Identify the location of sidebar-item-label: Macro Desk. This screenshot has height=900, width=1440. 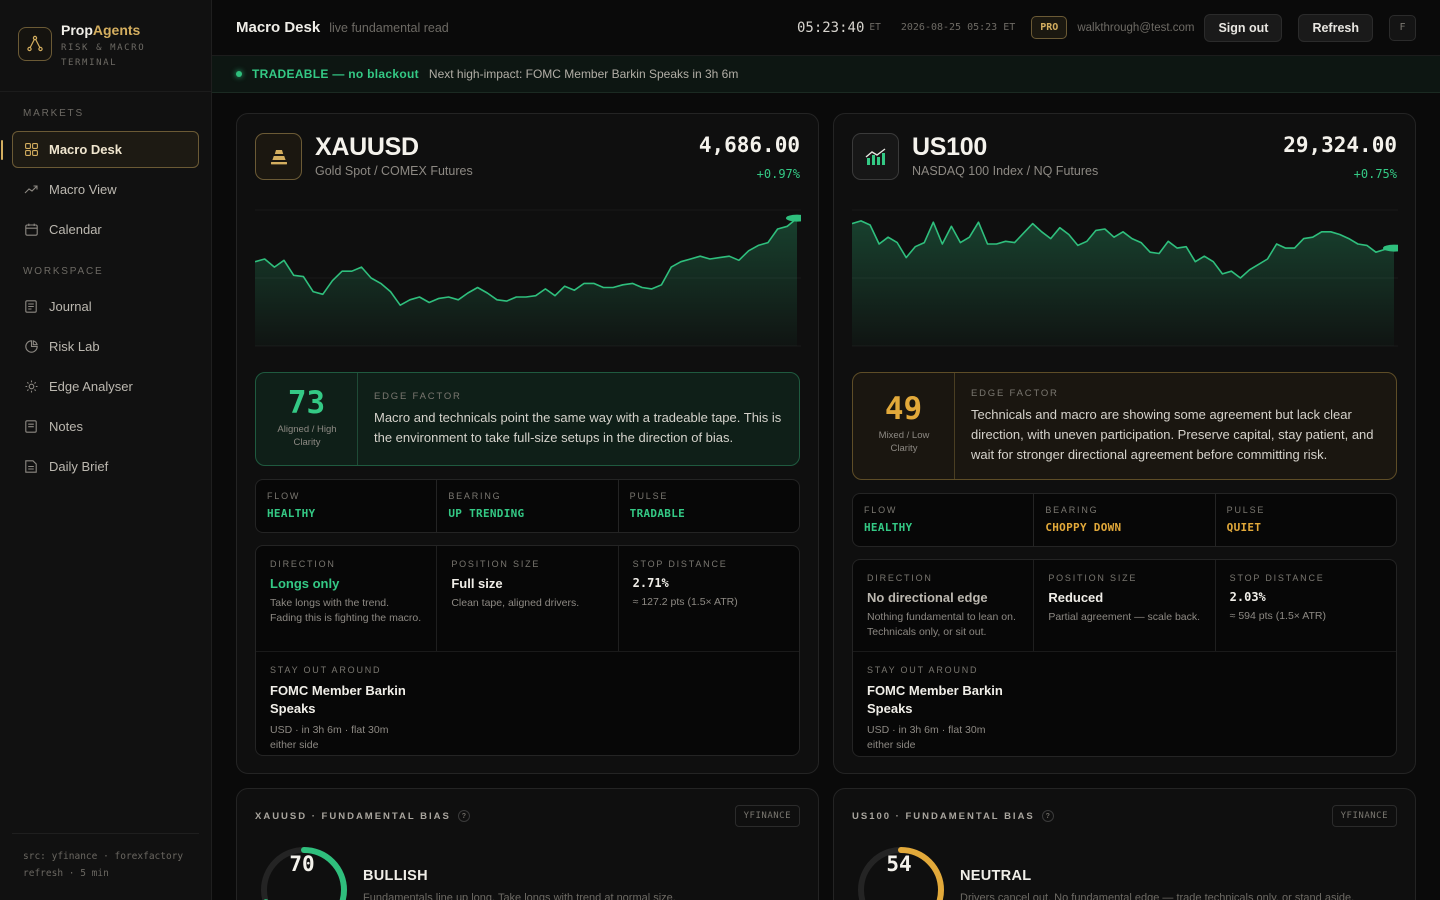
(85, 149).